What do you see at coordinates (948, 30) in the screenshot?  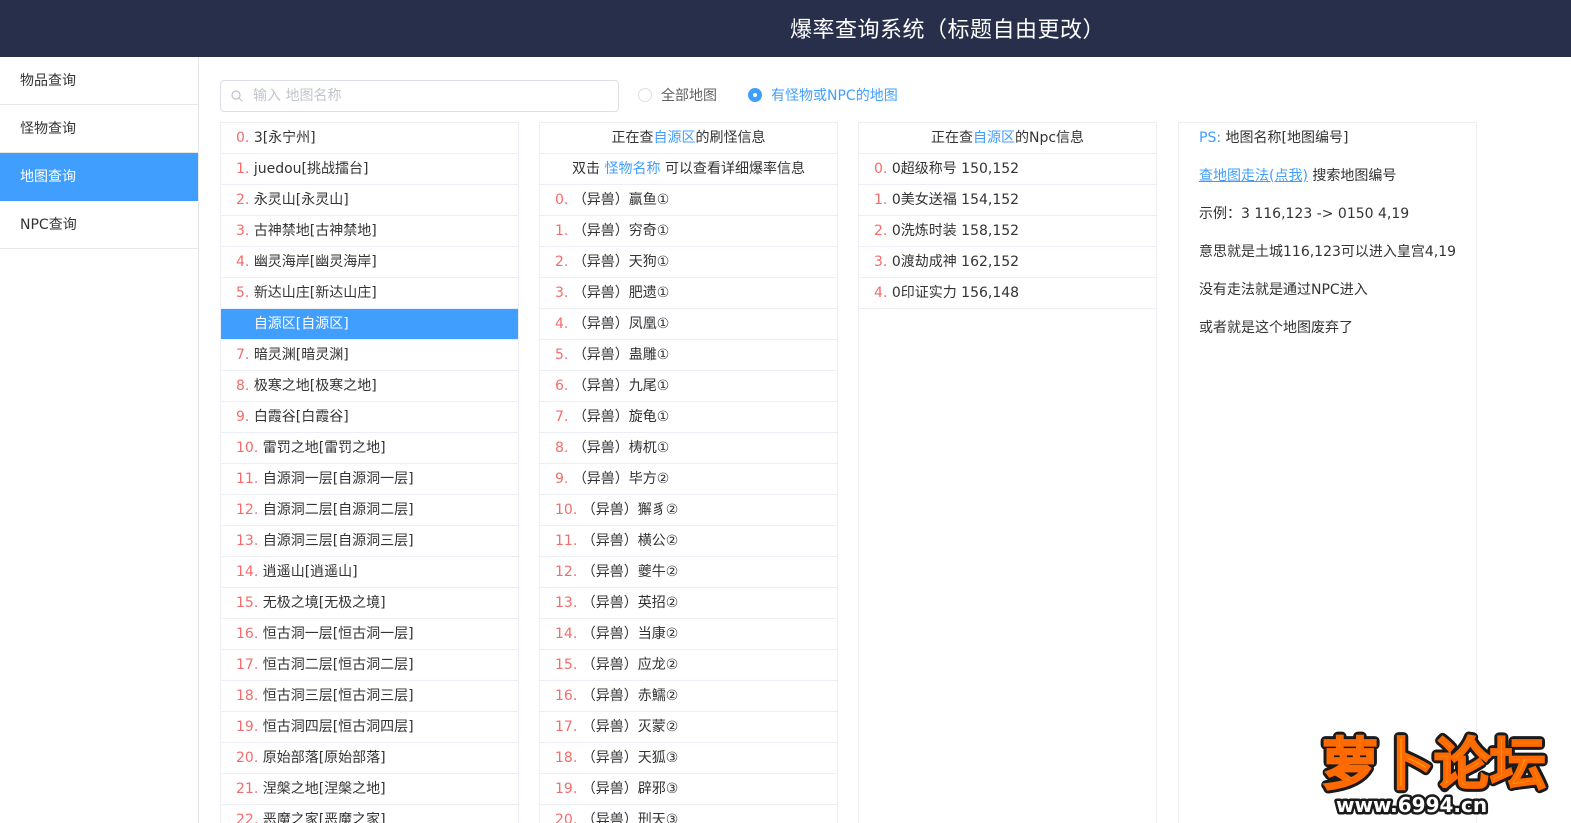 I see `page-title: 爆率查询系统（标题自由更改）` at bounding box center [948, 30].